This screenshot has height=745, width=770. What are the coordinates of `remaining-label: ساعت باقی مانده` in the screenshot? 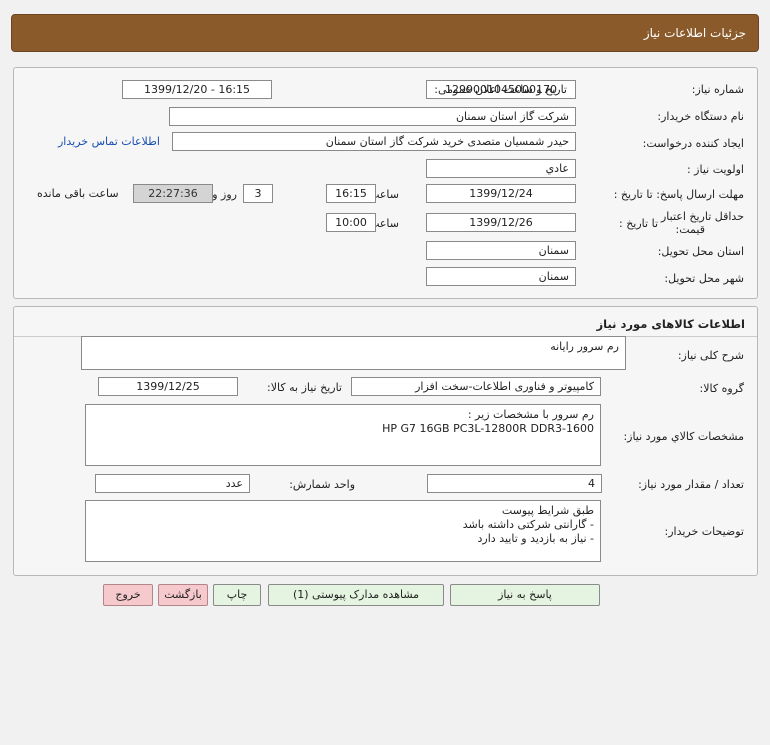 It's located at (78, 193).